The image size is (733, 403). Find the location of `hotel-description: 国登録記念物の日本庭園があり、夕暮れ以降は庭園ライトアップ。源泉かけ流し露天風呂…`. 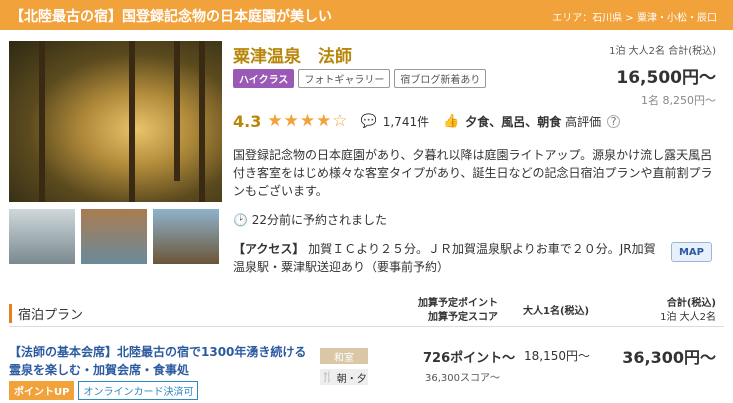

hotel-description: 国登録記念物の日本庭園があり、夕暮れ以降は庭園ライトアップ。源泉かけ流し露天風呂… is located at coordinates (473, 173).